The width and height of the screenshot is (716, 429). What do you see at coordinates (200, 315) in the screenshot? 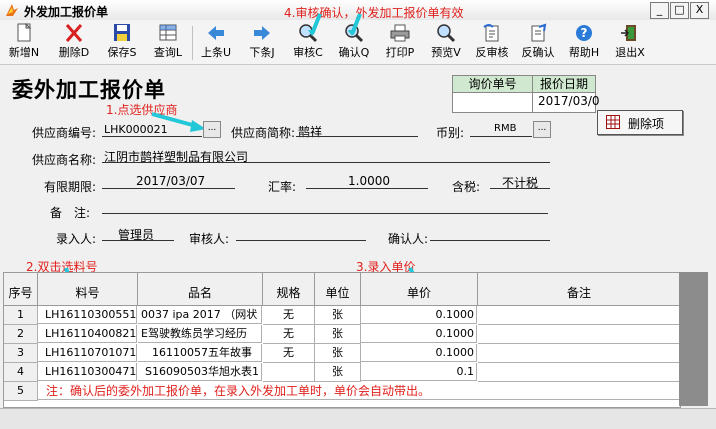
I see `cell-name: 0037 ipa 2017 （网状` at bounding box center [200, 315].